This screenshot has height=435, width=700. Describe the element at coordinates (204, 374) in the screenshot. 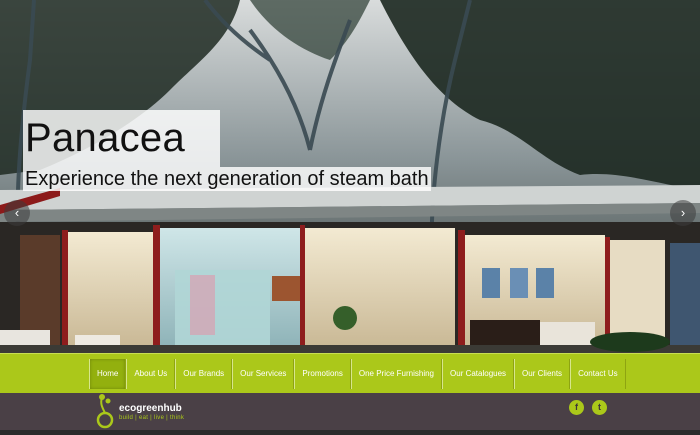

I see `nav-item-our-brands: Our Brands` at that location.